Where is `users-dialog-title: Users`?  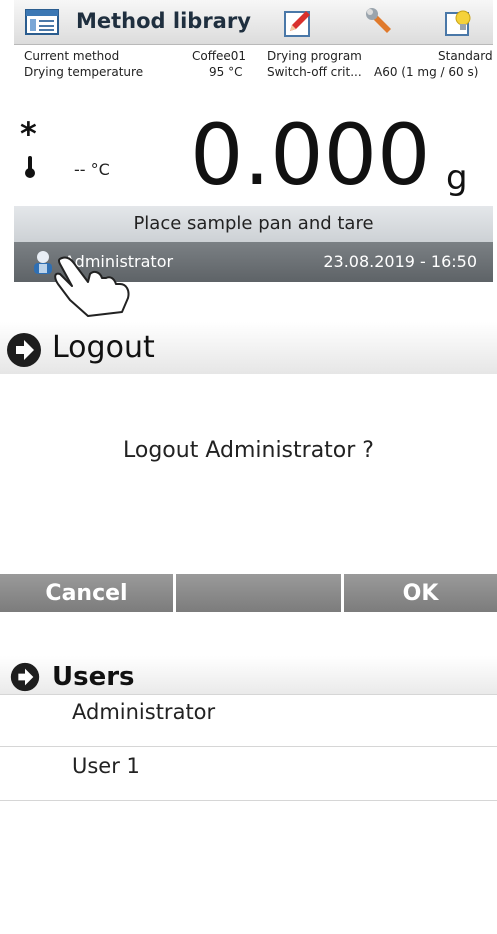
users-dialog-title: Users is located at coordinates (93, 677).